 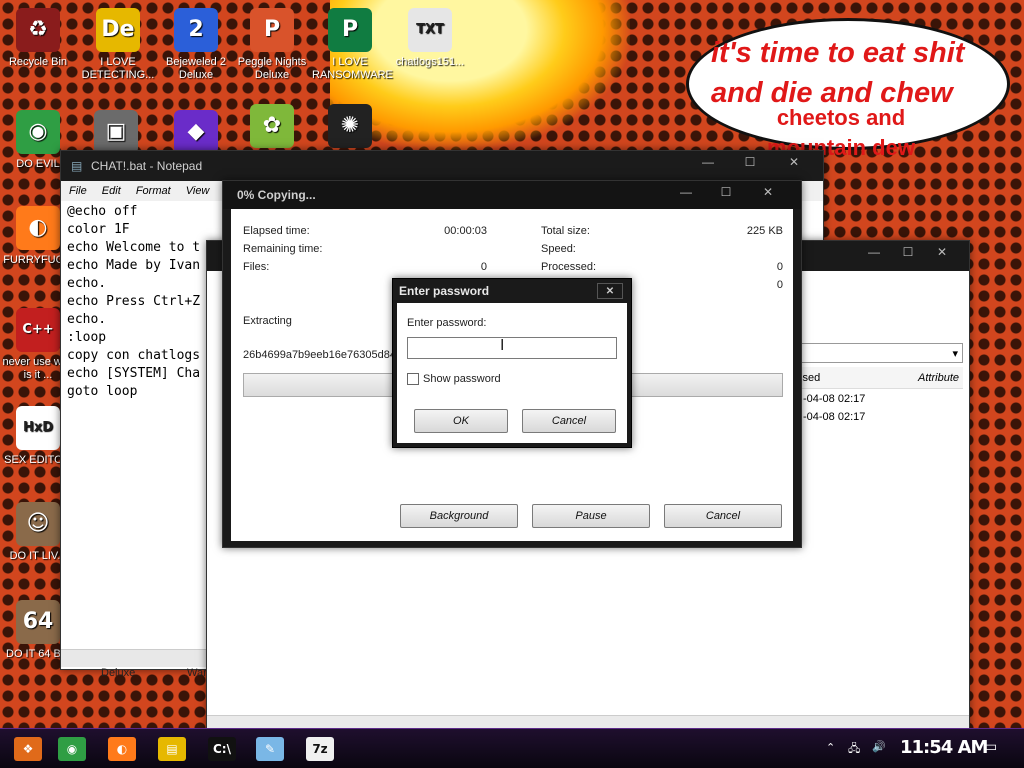 I want to click on desktop-icon: P Peggle Nights Deluxe, so click(x=272, y=45).